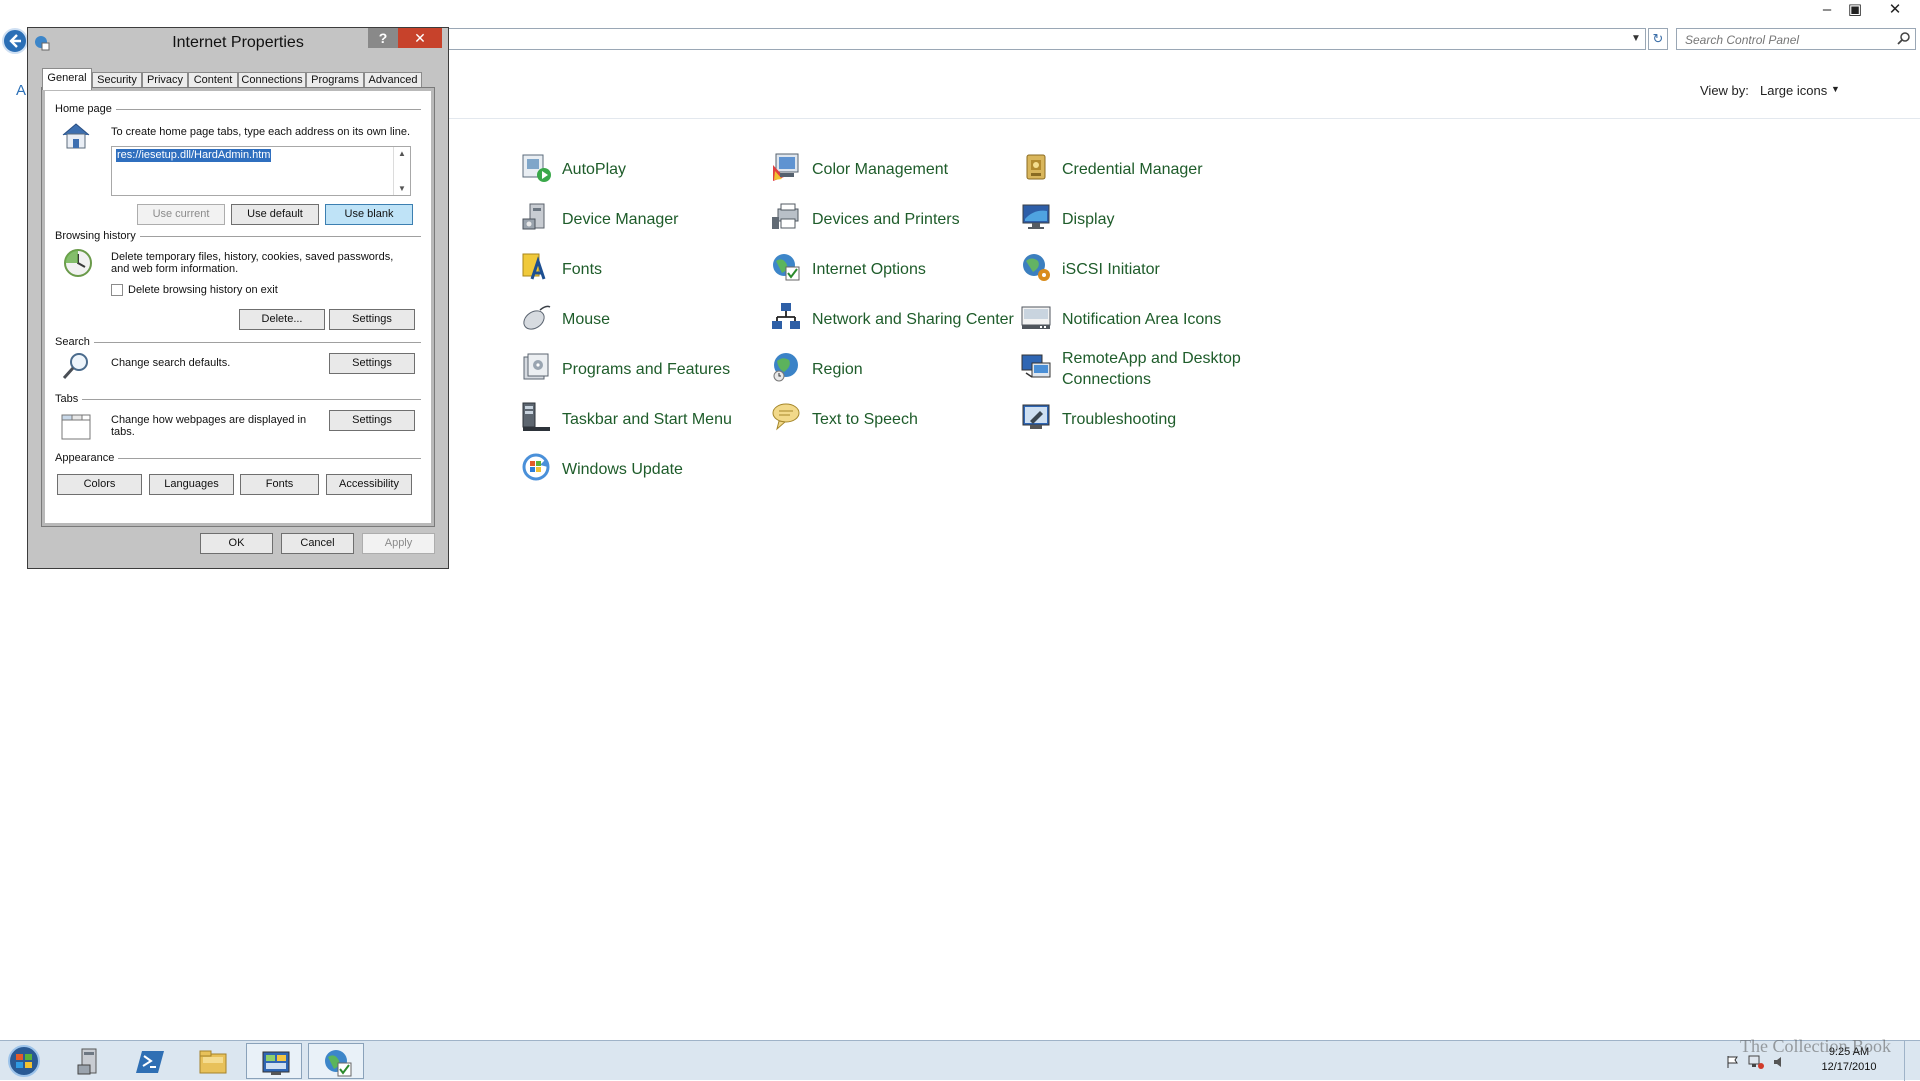 This screenshot has width=1920, height=1081. Describe the element at coordinates (117, 80) in the screenshot. I see `tab-security: Security` at that location.